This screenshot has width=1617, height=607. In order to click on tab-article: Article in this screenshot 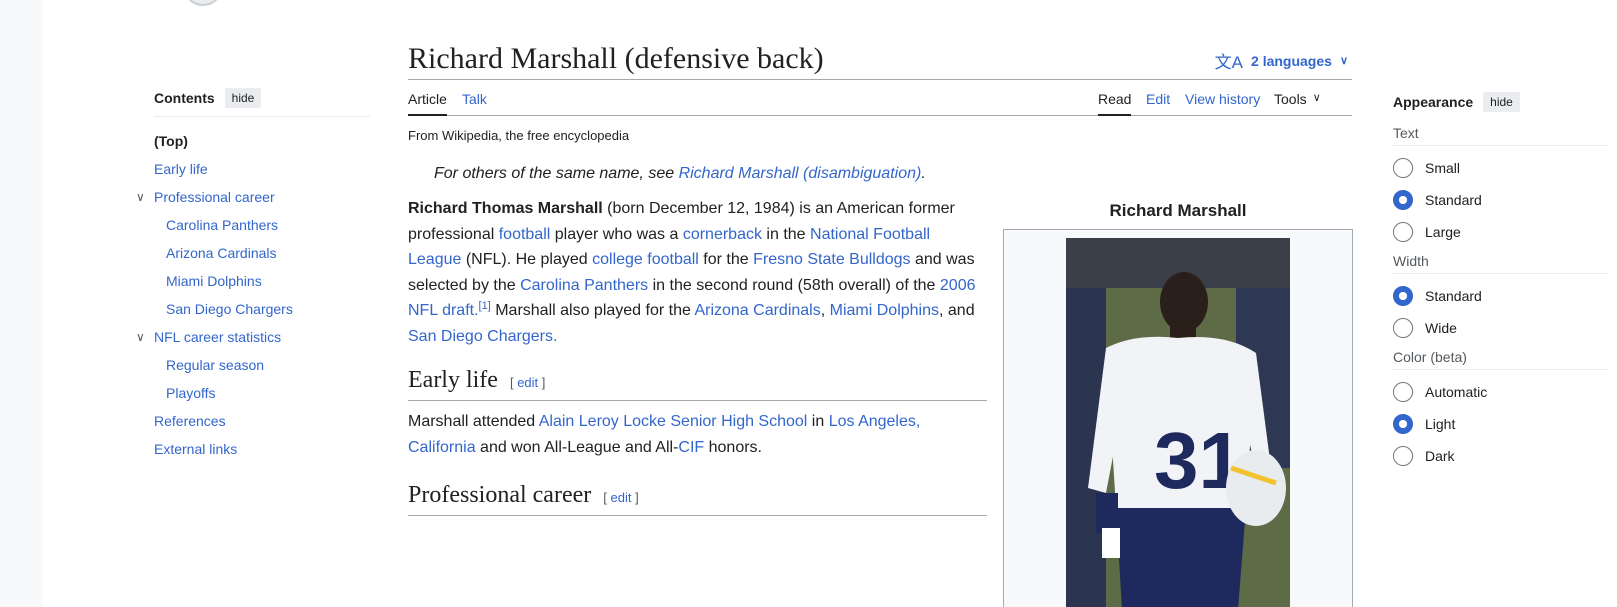, I will do `click(427, 103)`.